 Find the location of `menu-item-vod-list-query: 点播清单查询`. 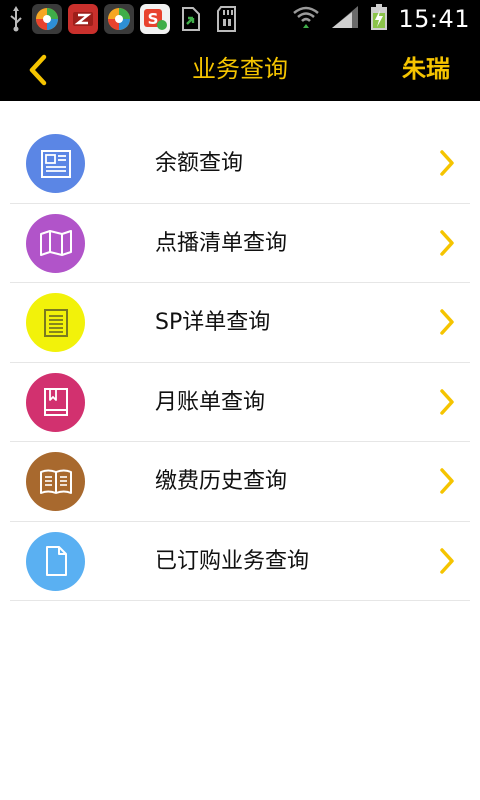

menu-item-vod-list-query: 点播清单查询 is located at coordinates (240, 243).